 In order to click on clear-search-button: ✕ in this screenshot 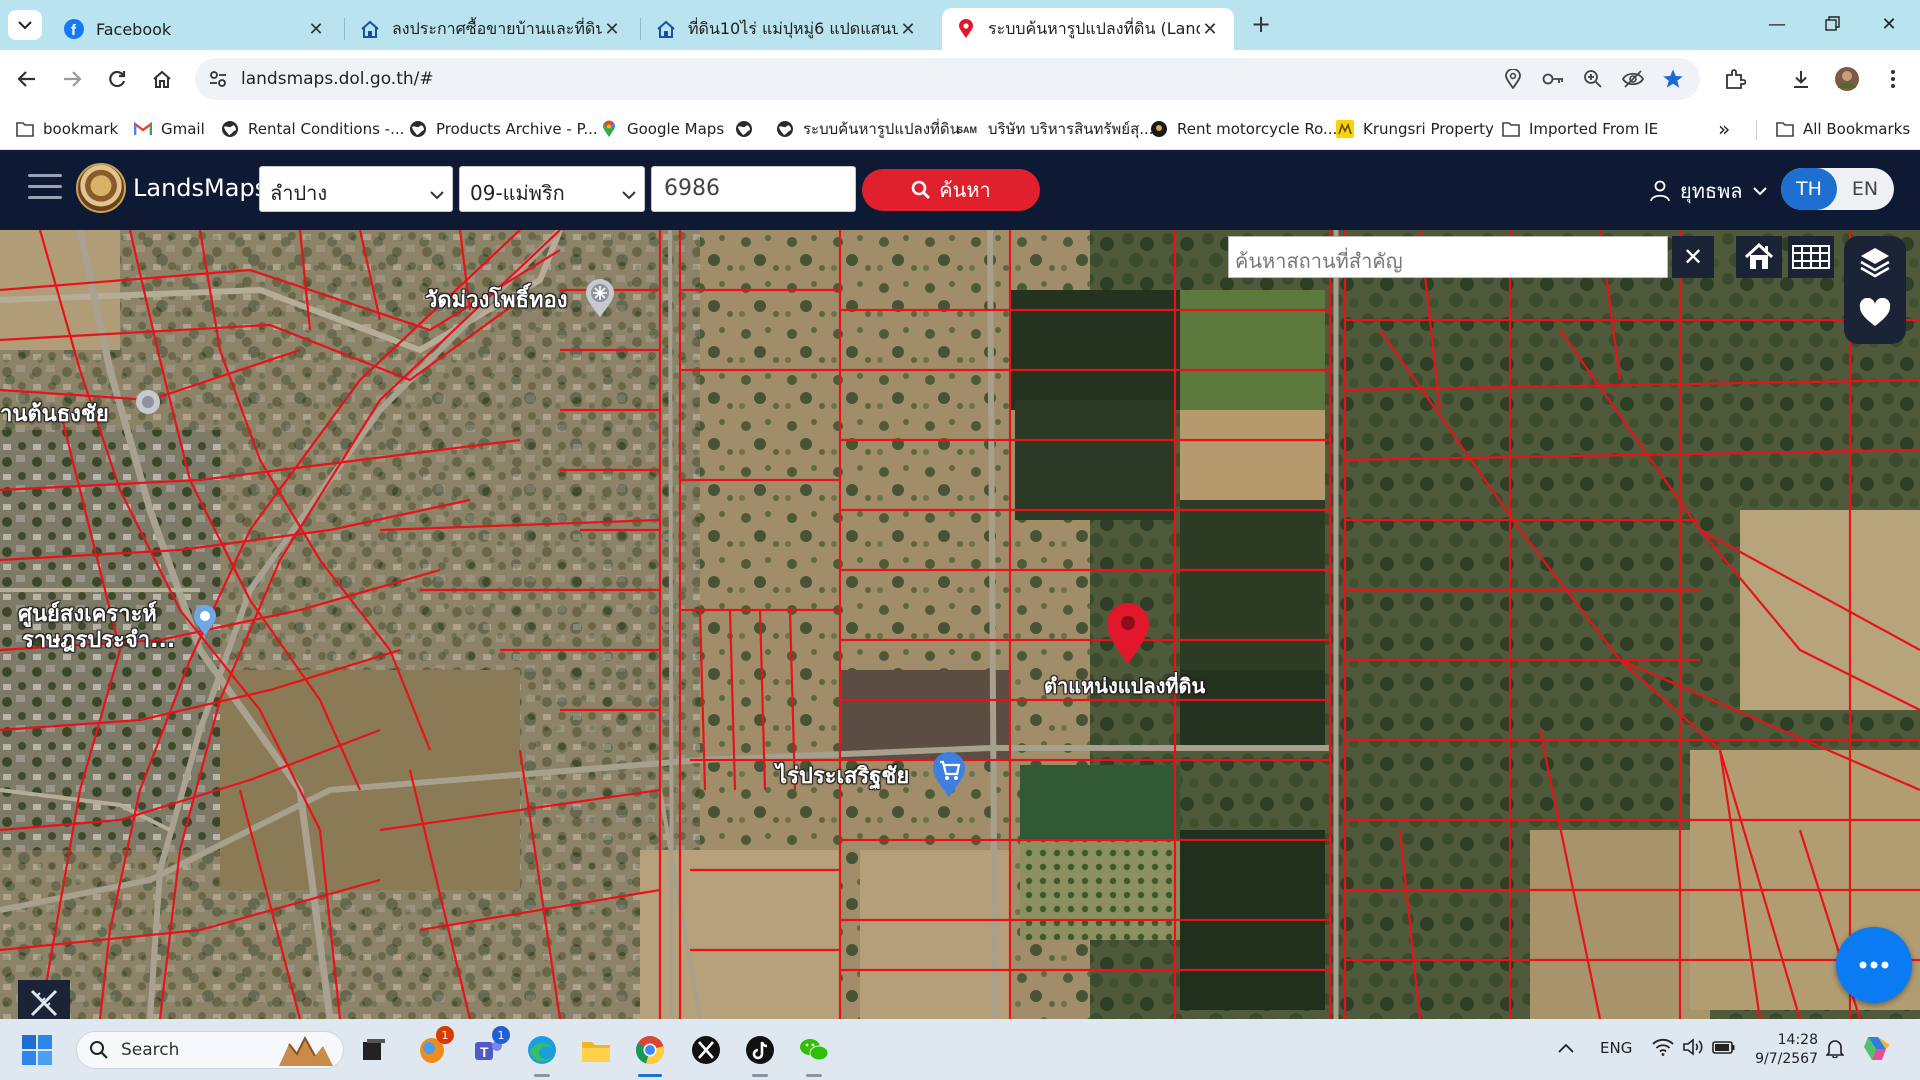, I will do `click(1693, 257)`.